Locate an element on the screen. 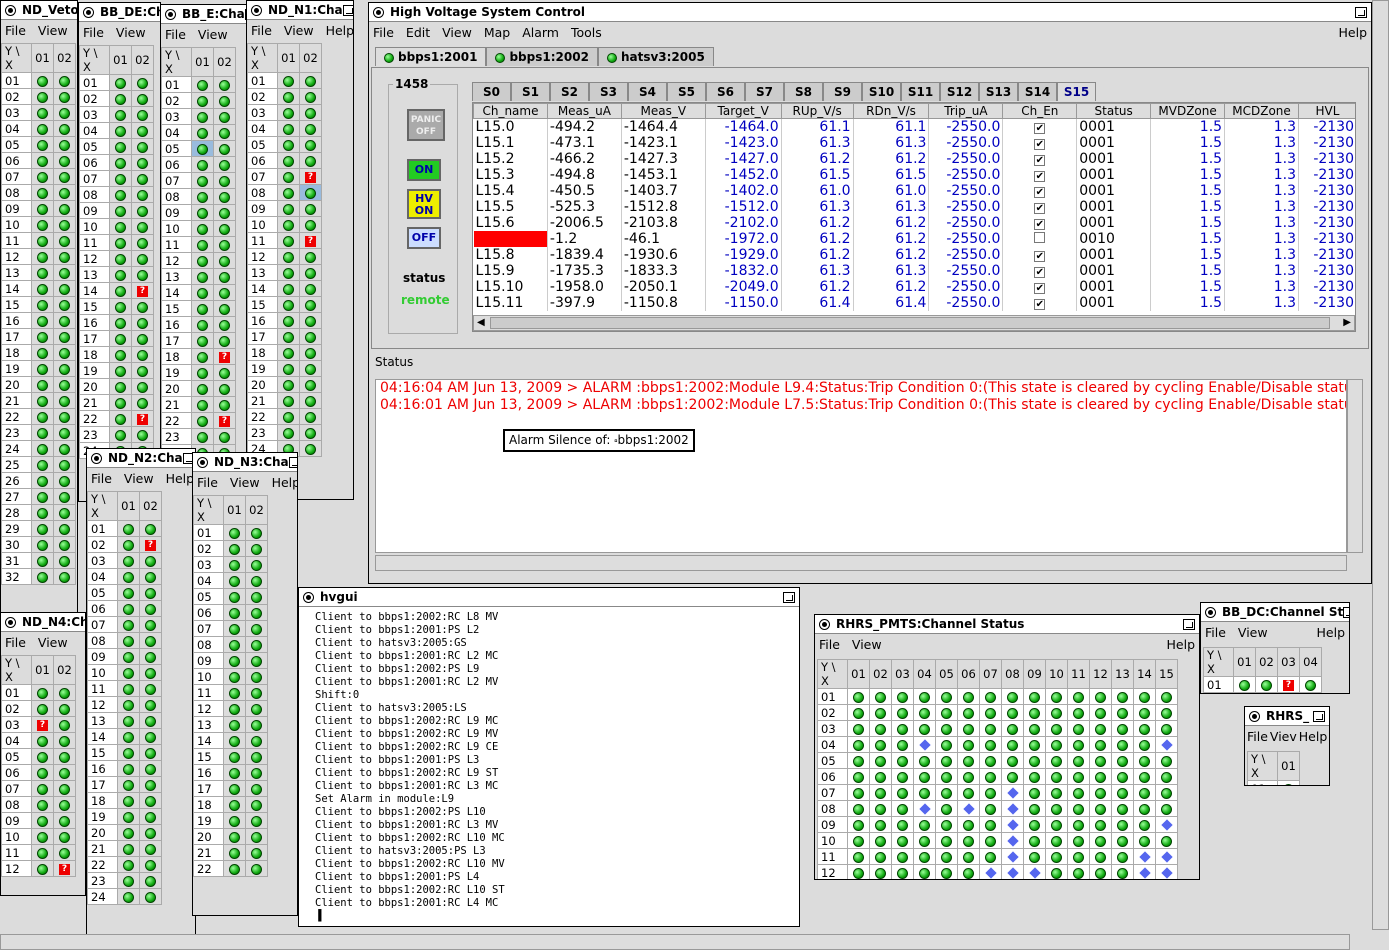 The image size is (1389, 950). tab-slot: S3 is located at coordinates (608, 91).